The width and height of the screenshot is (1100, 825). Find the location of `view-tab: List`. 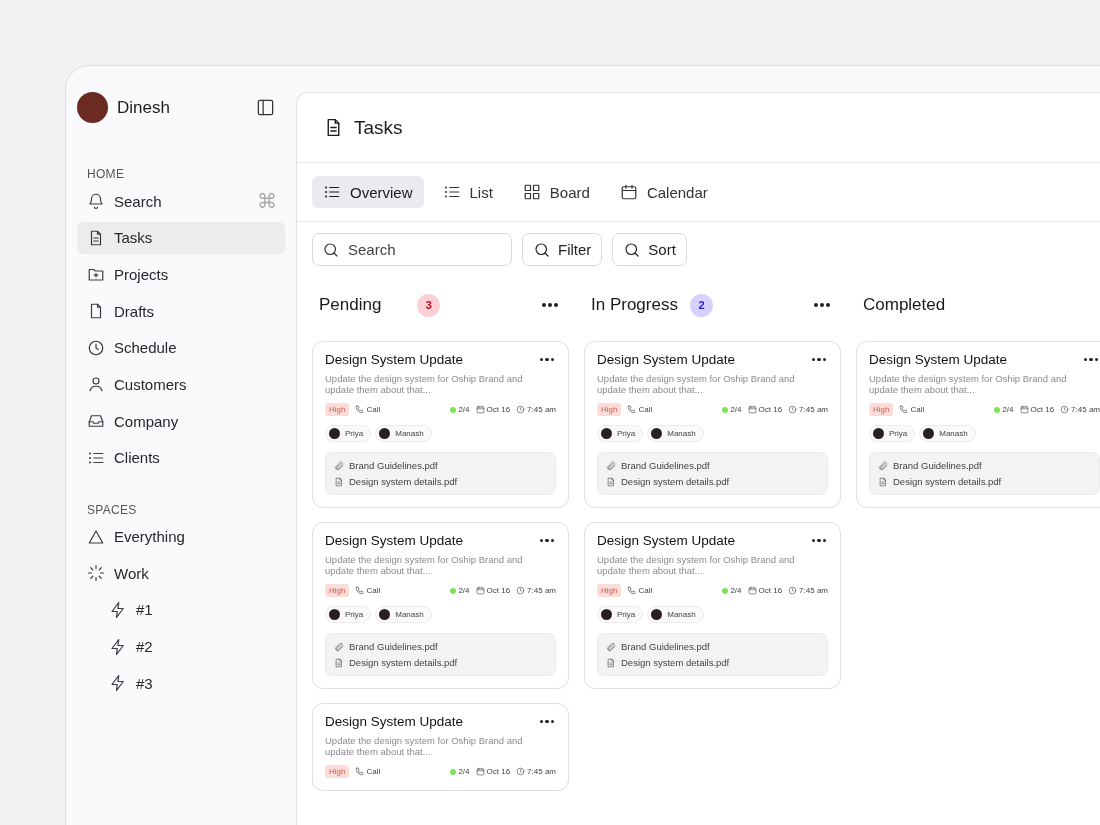

view-tab: List is located at coordinates (467, 192).